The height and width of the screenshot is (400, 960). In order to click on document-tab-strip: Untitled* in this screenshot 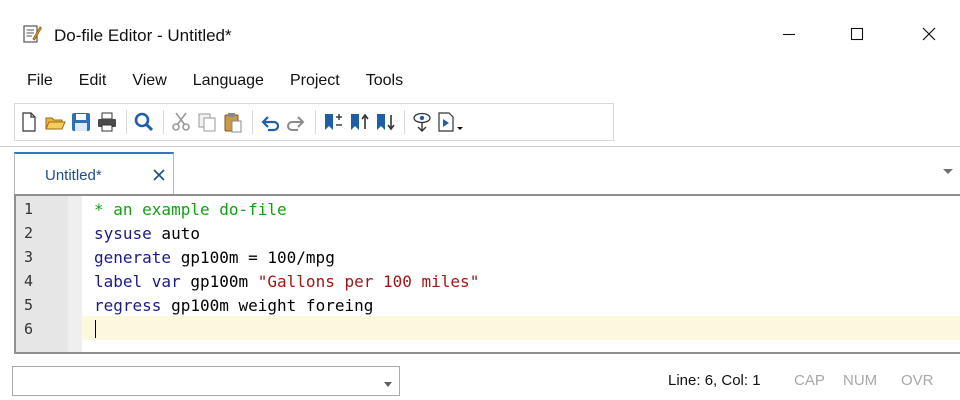, I will do `click(480, 171)`.